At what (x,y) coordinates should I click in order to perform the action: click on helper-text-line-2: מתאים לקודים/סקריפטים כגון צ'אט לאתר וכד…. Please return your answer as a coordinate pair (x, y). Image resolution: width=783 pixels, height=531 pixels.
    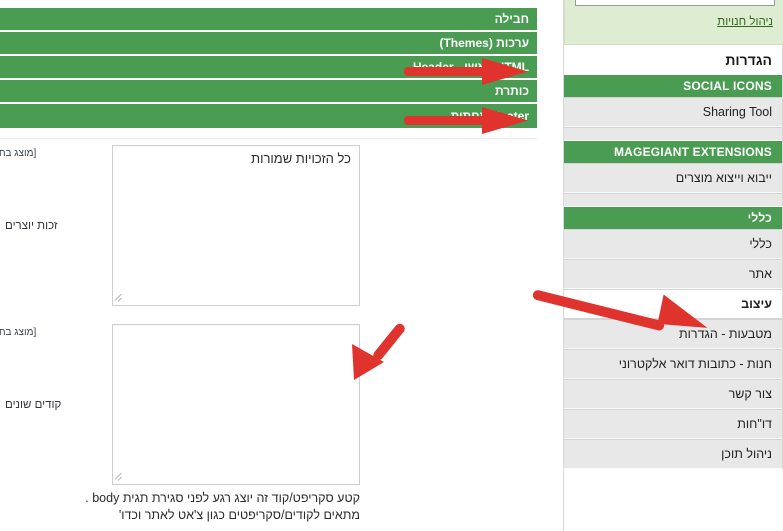
    Looking at the image, I should click on (239, 515).